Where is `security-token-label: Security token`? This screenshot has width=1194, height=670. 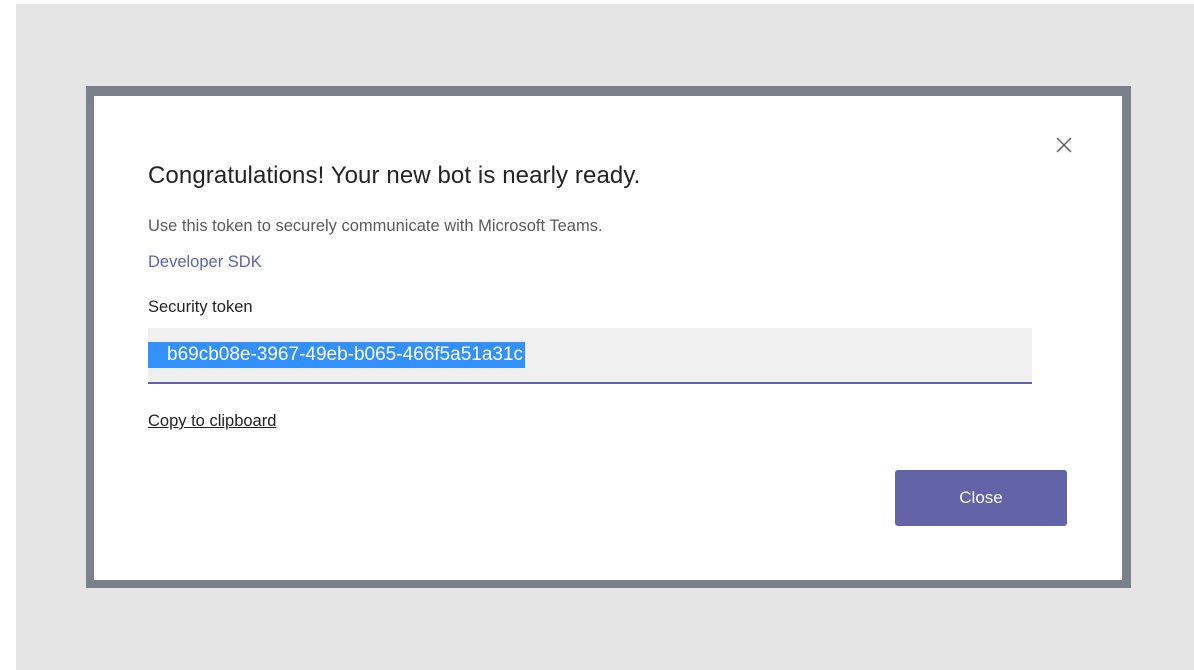 security-token-label: Security token is located at coordinates (200, 307).